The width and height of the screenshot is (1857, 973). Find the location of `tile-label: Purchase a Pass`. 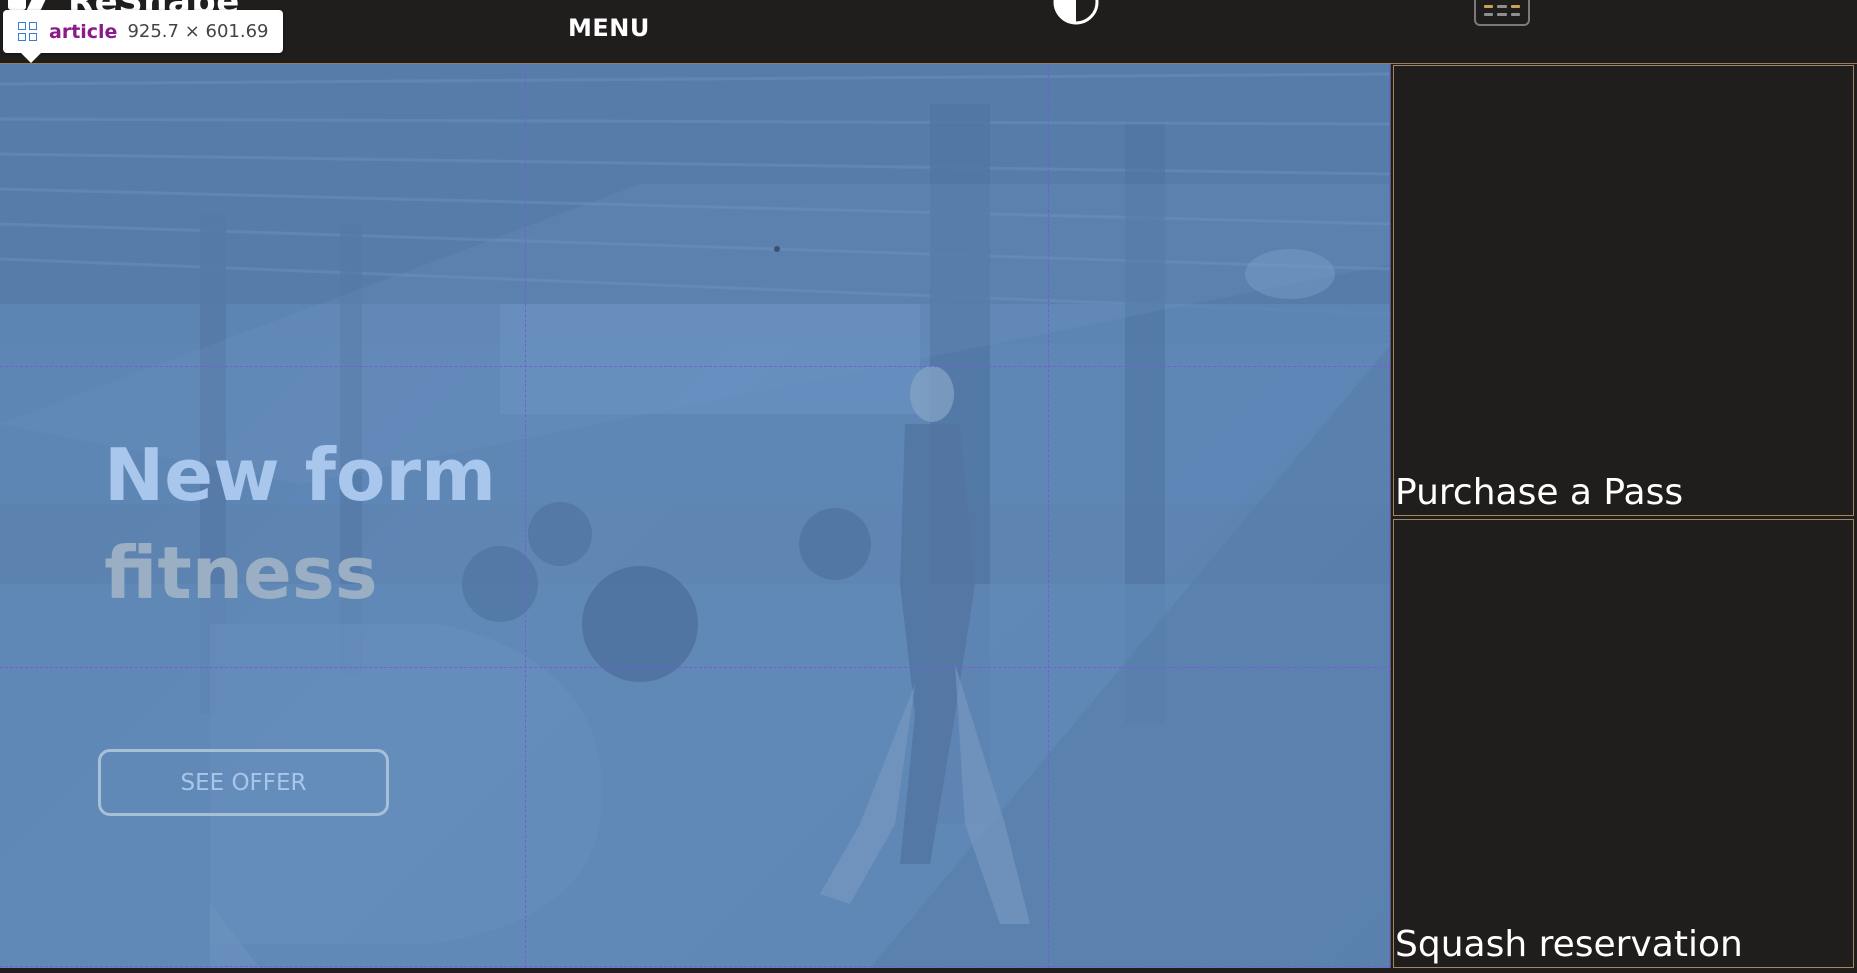

tile-label: Purchase a Pass is located at coordinates (1539, 492).